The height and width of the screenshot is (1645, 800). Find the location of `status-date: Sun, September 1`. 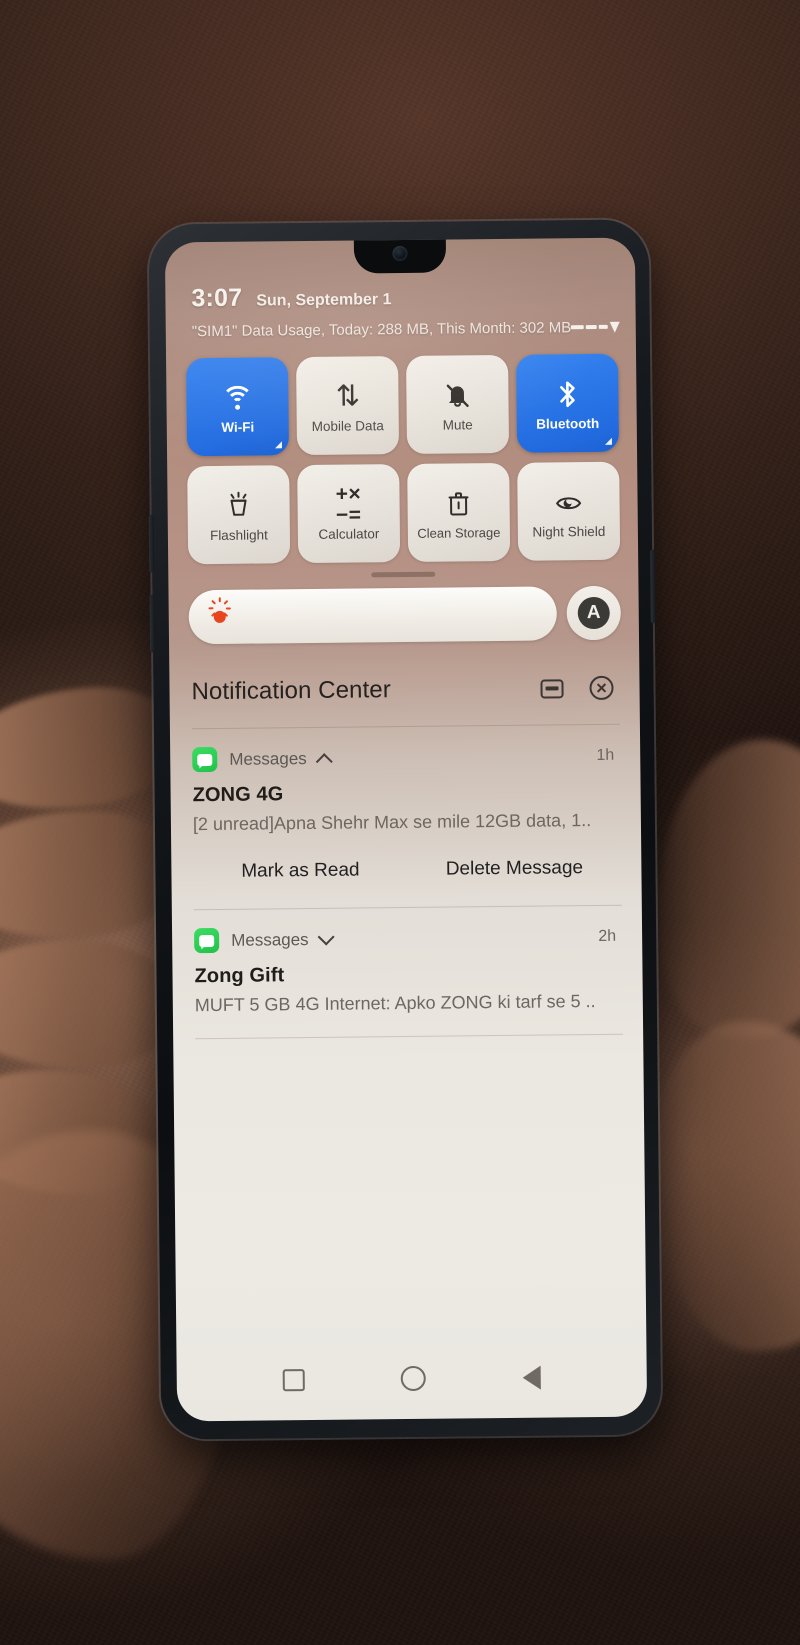

status-date: Sun, September 1 is located at coordinates (324, 300).